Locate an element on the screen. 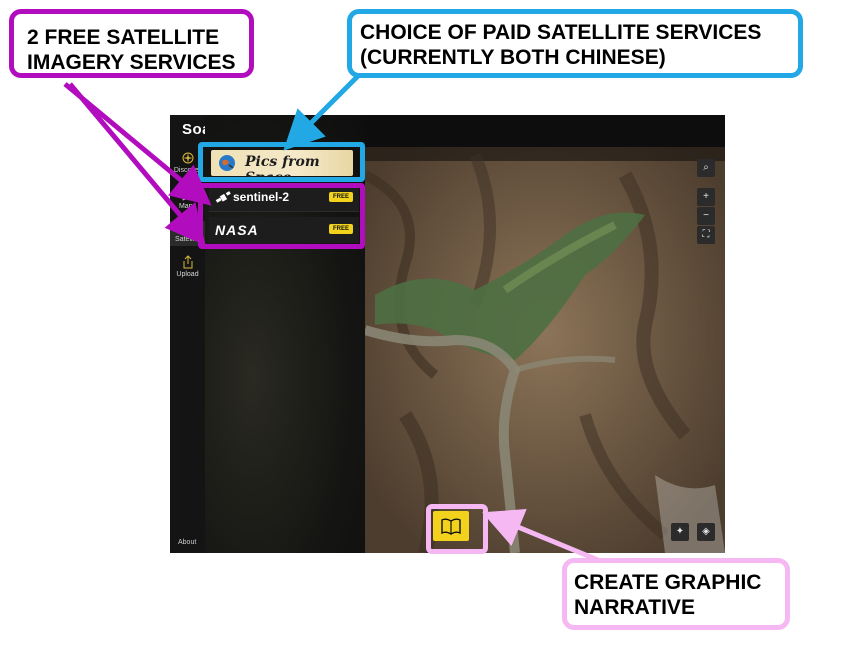 This screenshot has height=646, width=844. callout-line: CREATE GRAPHIC is located at coordinates (668, 582).